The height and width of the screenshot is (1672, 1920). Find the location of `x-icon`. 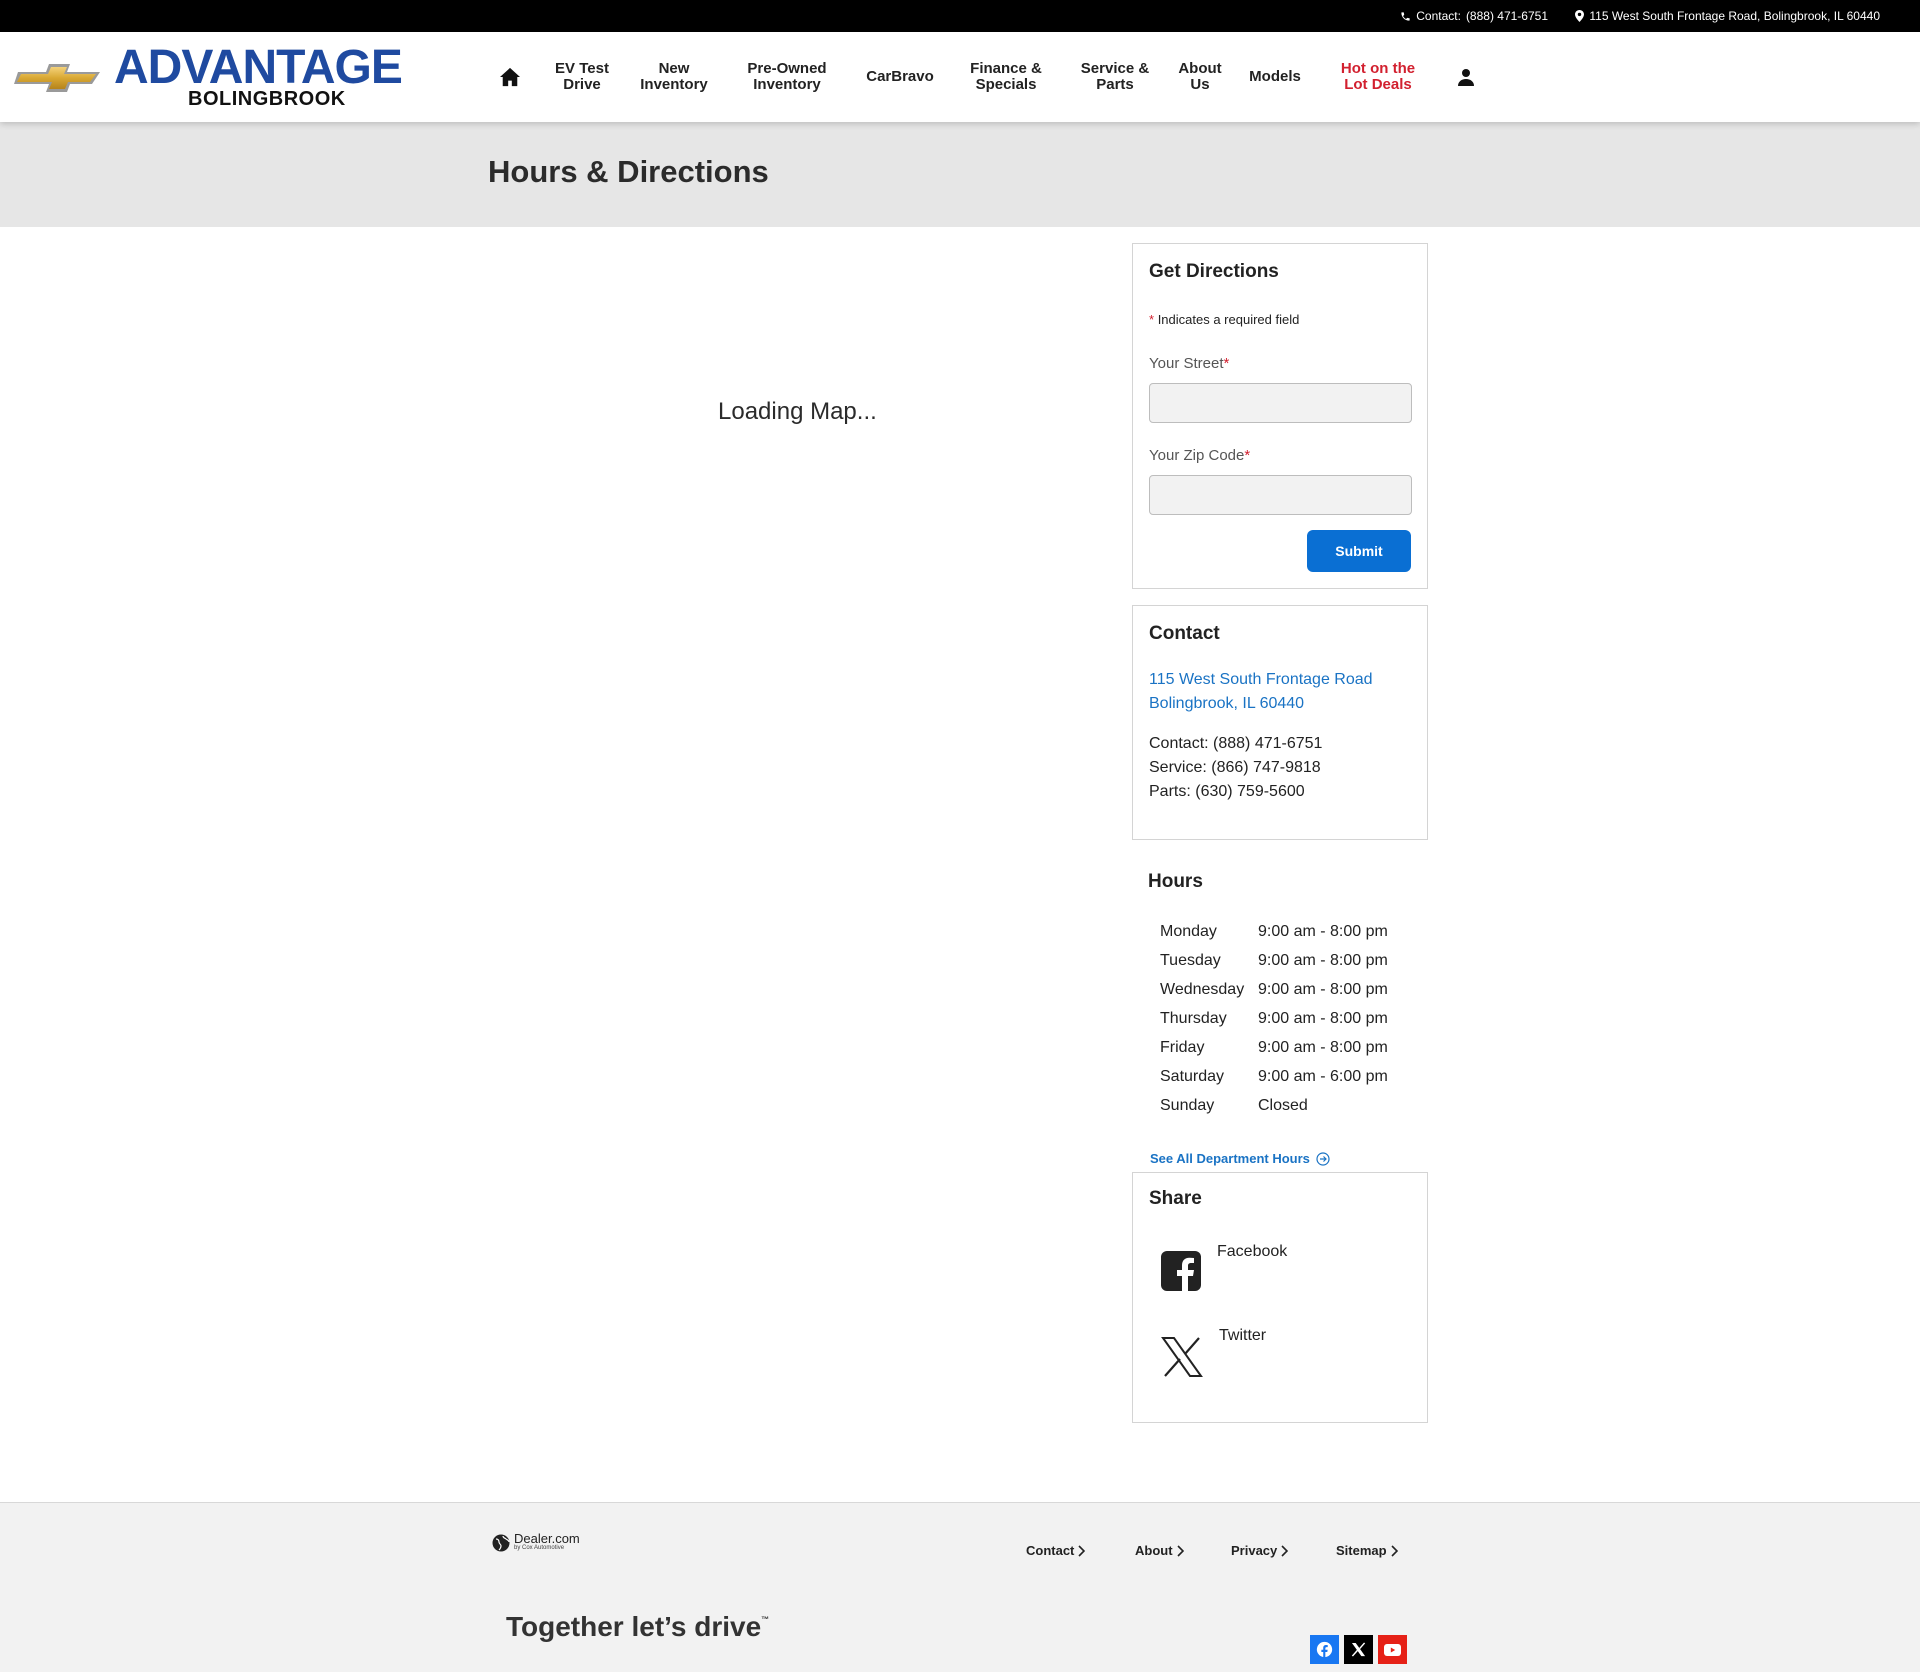

x-icon is located at coordinates (1358, 1649).